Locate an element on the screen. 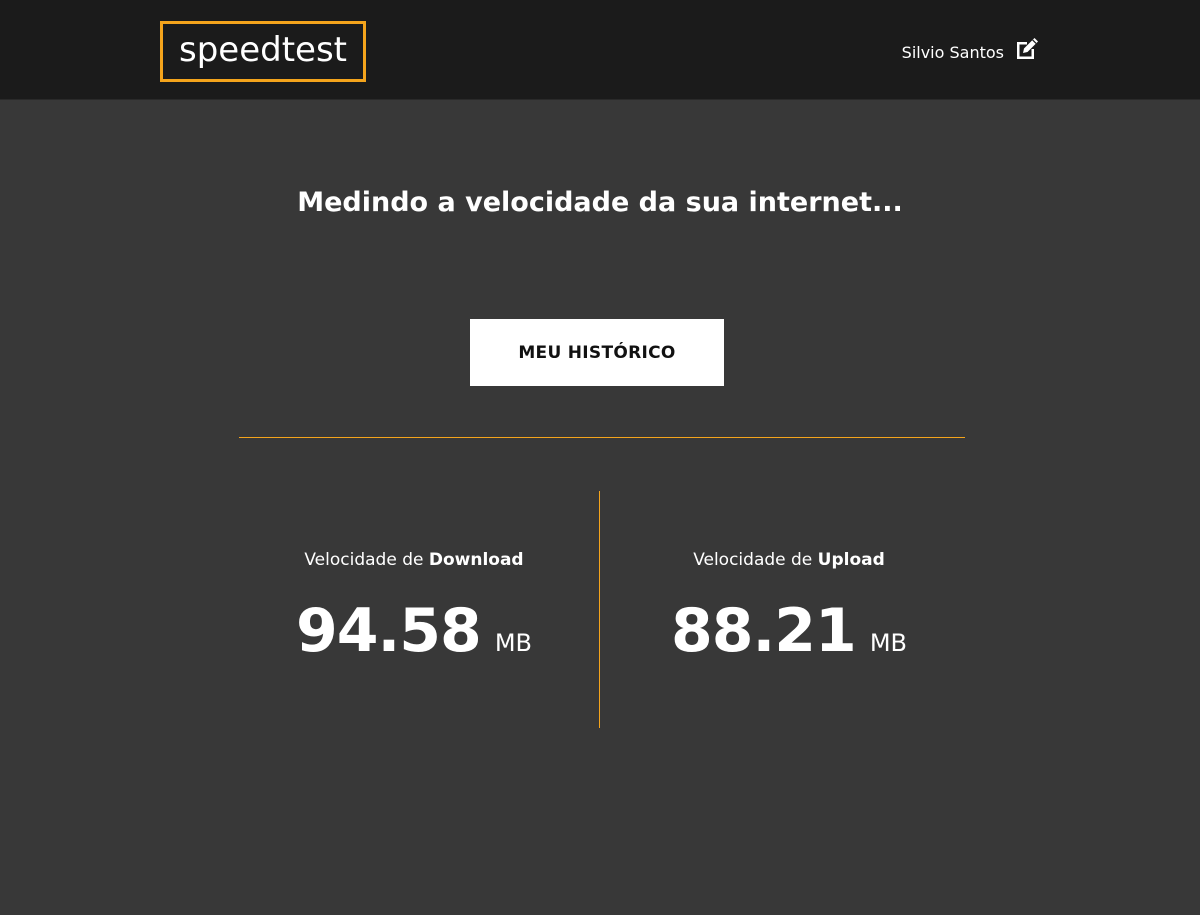 This screenshot has height=915, width=1200. top-navigation-bar: speedtest Silvio Santos is located at coordinates (600, 50).